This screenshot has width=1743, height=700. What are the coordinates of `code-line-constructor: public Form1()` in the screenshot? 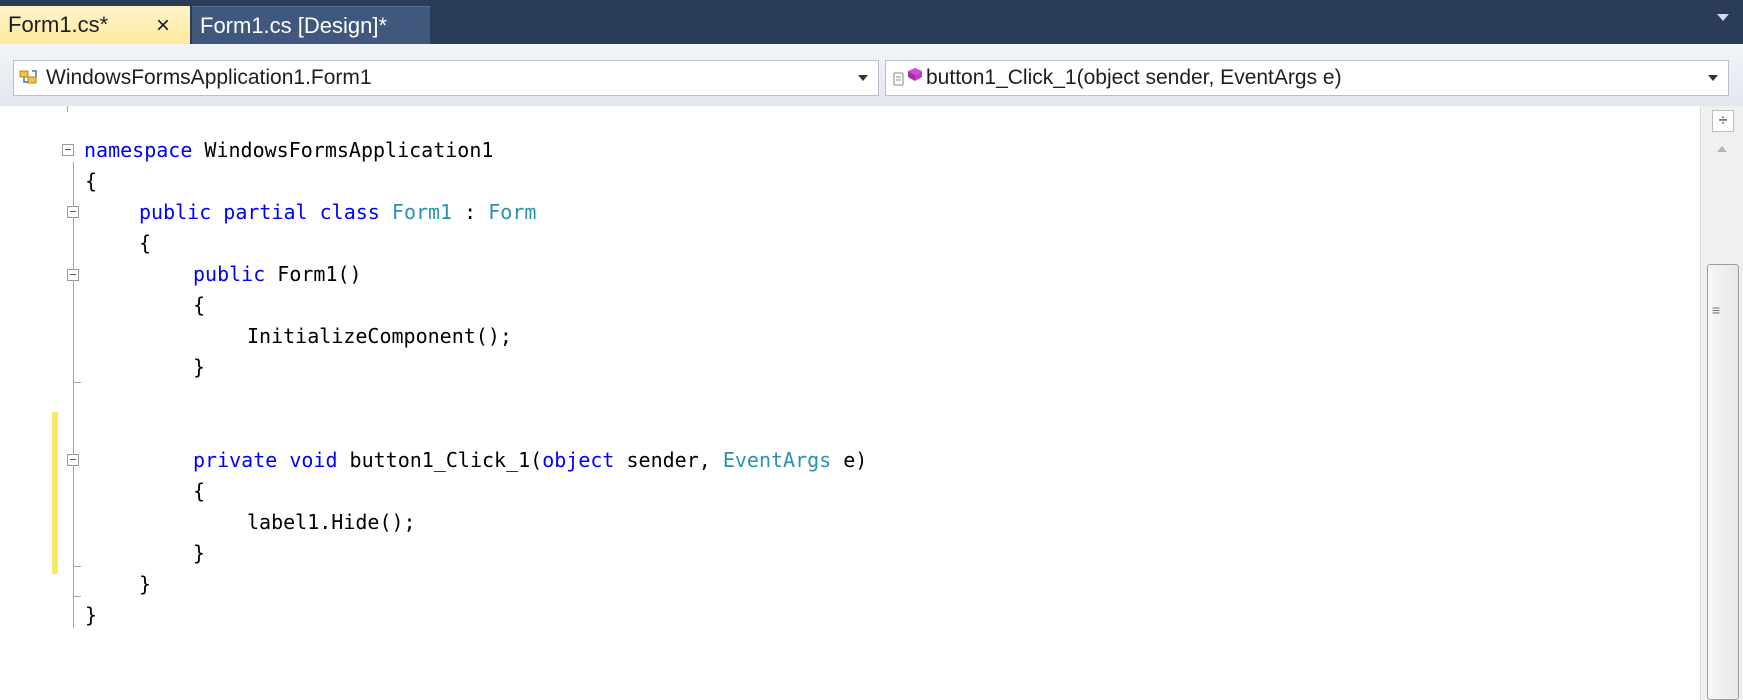 It's located at (277, 274).